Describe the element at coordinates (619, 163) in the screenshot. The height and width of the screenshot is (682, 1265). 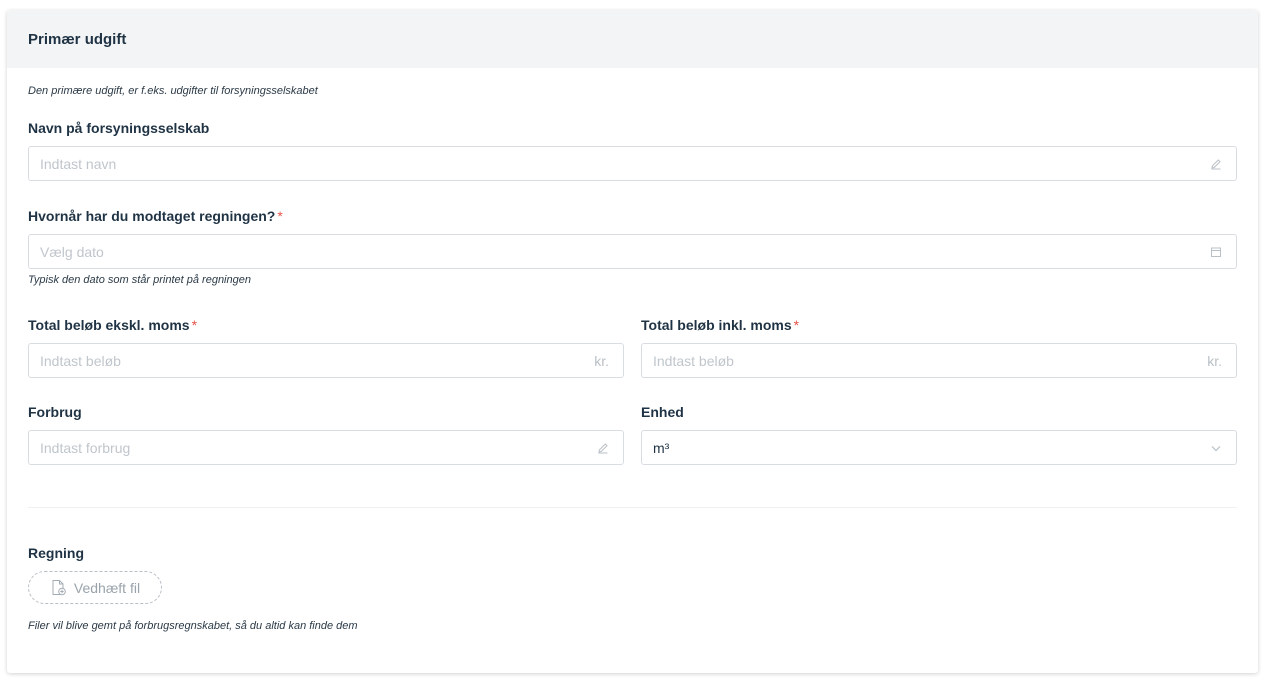
I see `supplier-input` at that location.